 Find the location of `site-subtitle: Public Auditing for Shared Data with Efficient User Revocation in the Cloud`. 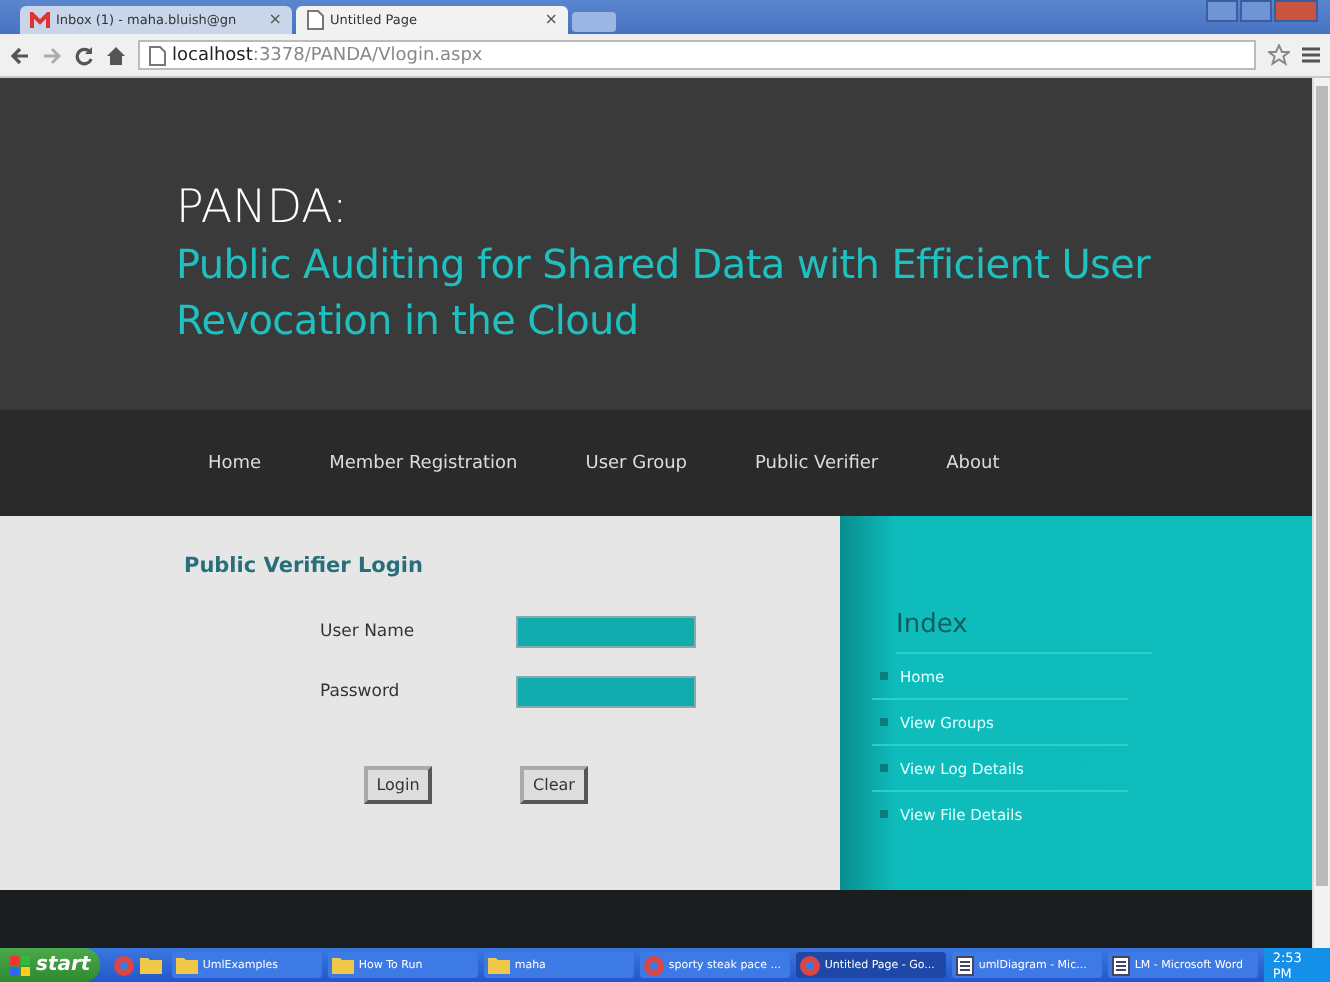

site-subtitle: Public Auditing for Shared Data with Efficient User Revocation in the Cloud is located at coordinates (664, 293).